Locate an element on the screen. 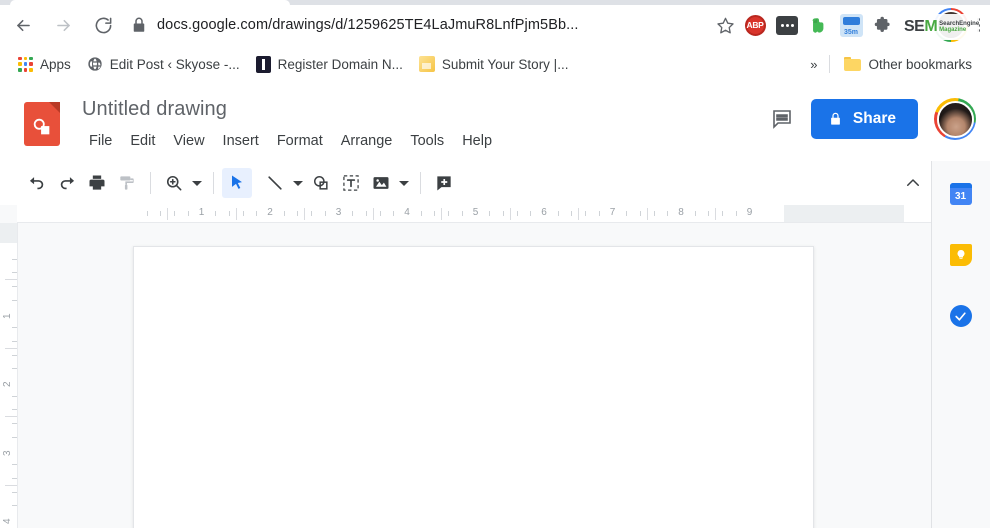 The width and height of the screenshot is (990, 528). evernote-elephant-icon is located at coordinates (818, 25).